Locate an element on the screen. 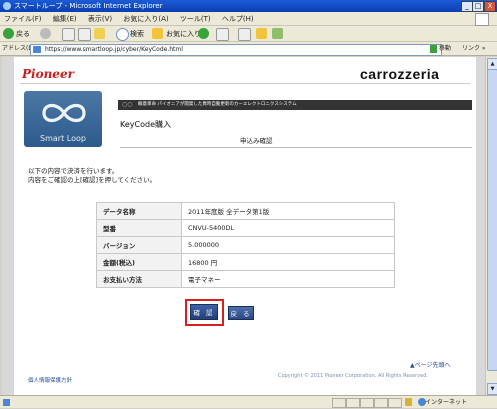 The width and height of the screenshot is (497, 409). folder-icon is located at coordinates (261, 33).